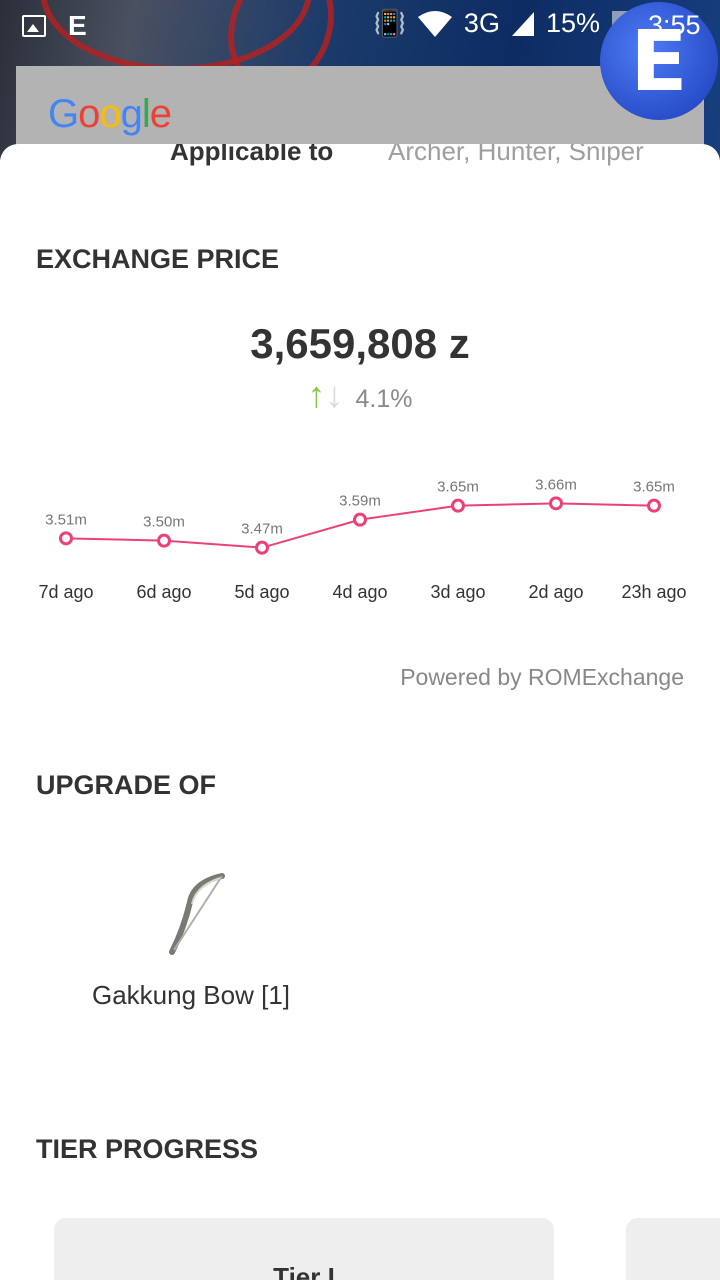 This screenshot has width=720, height=1280. Describe the element at coordinates (196, 914) in the screenshot. I see `bow-icon` at that location.